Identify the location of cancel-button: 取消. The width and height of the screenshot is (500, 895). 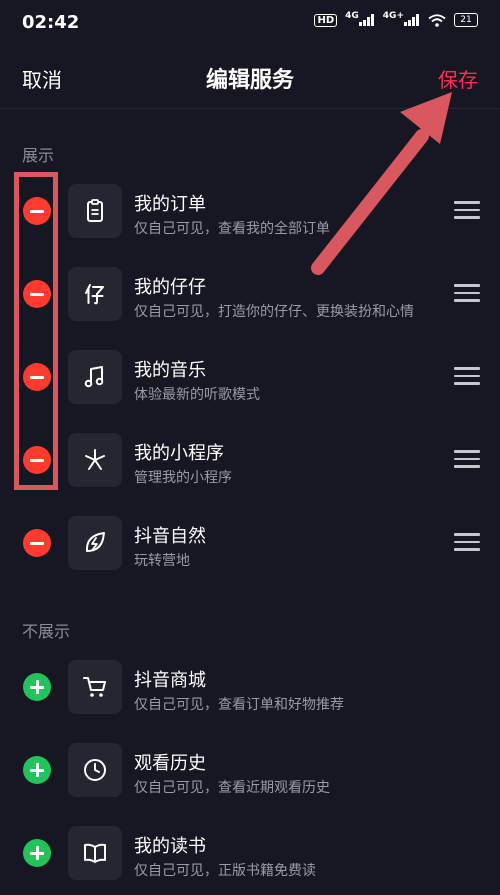
(42, 78).